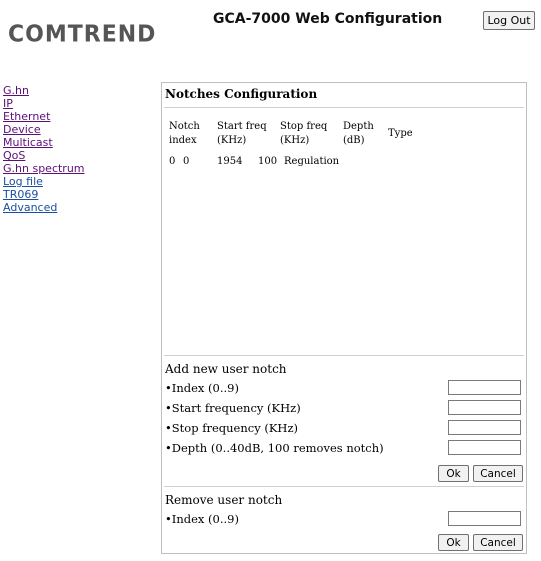 This screenshot has width=541, height=561. Describe the element at coordinates (44, 194) in the screenshot. I see `nav-item-tr069: TR069` at that location.